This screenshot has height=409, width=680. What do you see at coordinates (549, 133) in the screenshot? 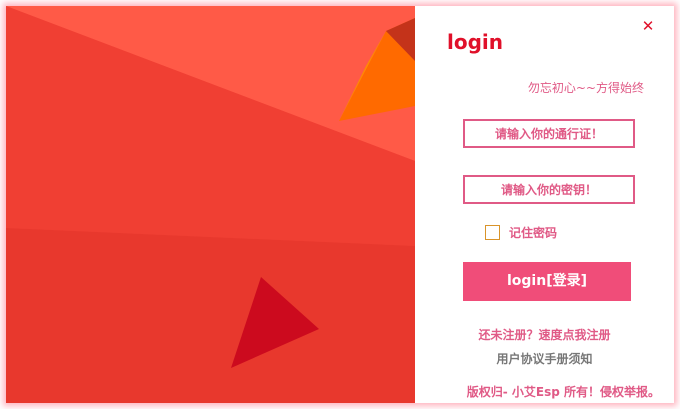
I see `username-input` at bounding box center [549, 133].